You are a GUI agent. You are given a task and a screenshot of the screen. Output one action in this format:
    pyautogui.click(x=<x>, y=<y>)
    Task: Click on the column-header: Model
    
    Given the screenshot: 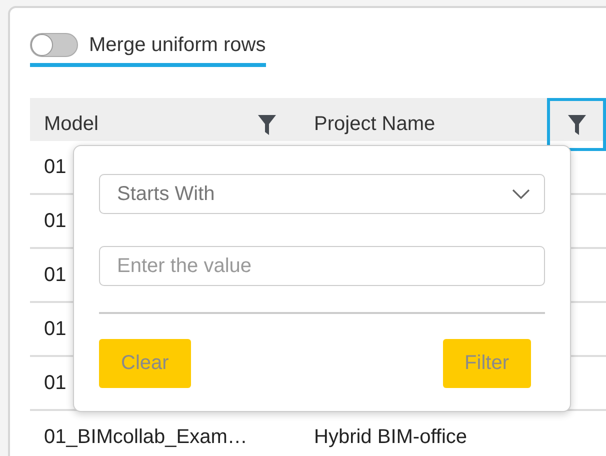 What is the action you would take?
    pyautogui.click(x=71, y=124)
    